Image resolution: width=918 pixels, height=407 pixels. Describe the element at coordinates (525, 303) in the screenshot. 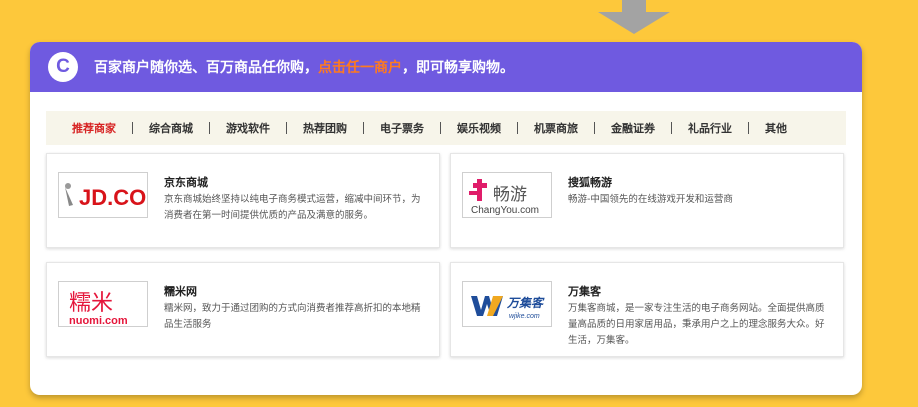

I see `wjike-logo-text: 万集客` at that location.